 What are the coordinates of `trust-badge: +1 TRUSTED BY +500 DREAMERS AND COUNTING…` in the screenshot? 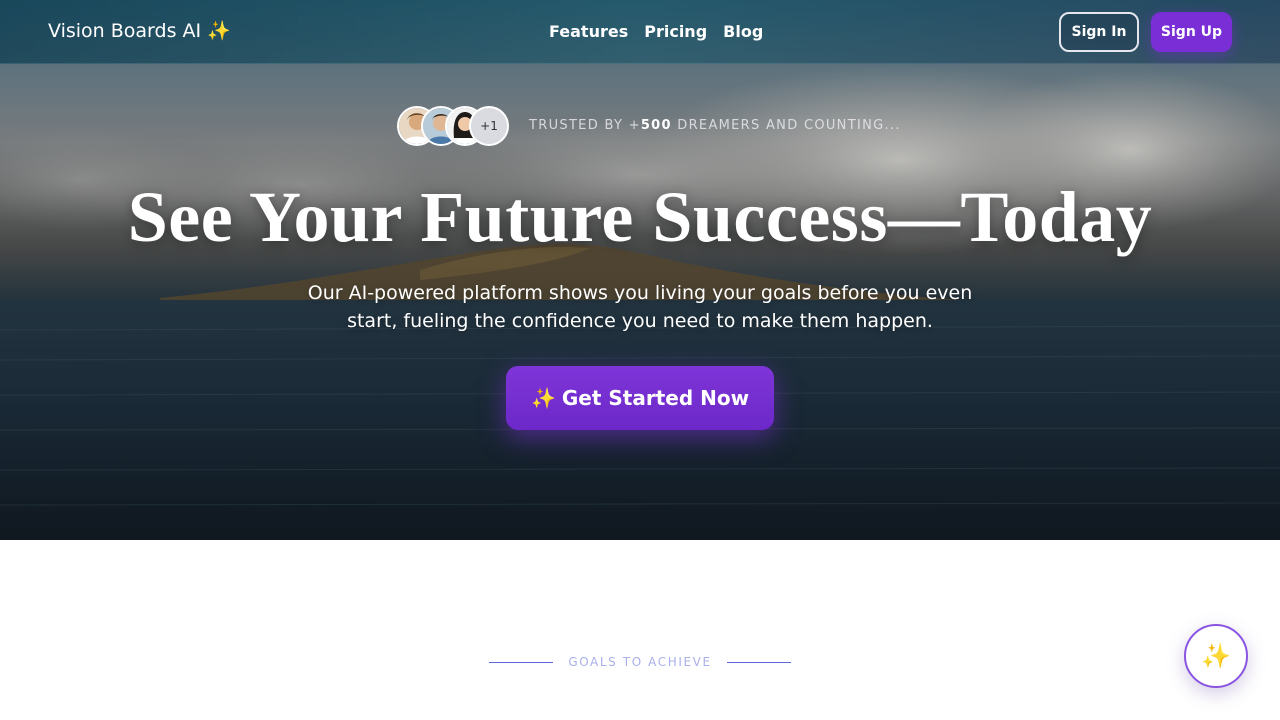 It's located at (648, 126).